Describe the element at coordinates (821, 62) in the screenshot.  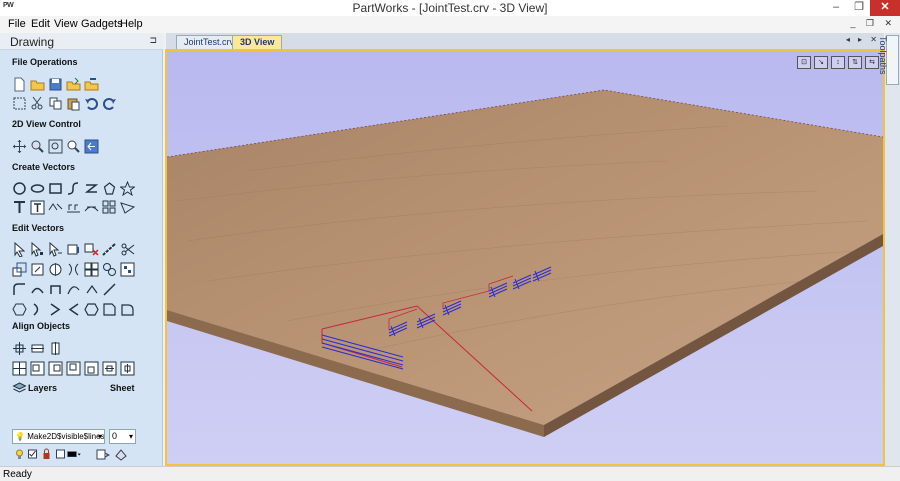
I see `iso-view-icon: ↘` at that location.